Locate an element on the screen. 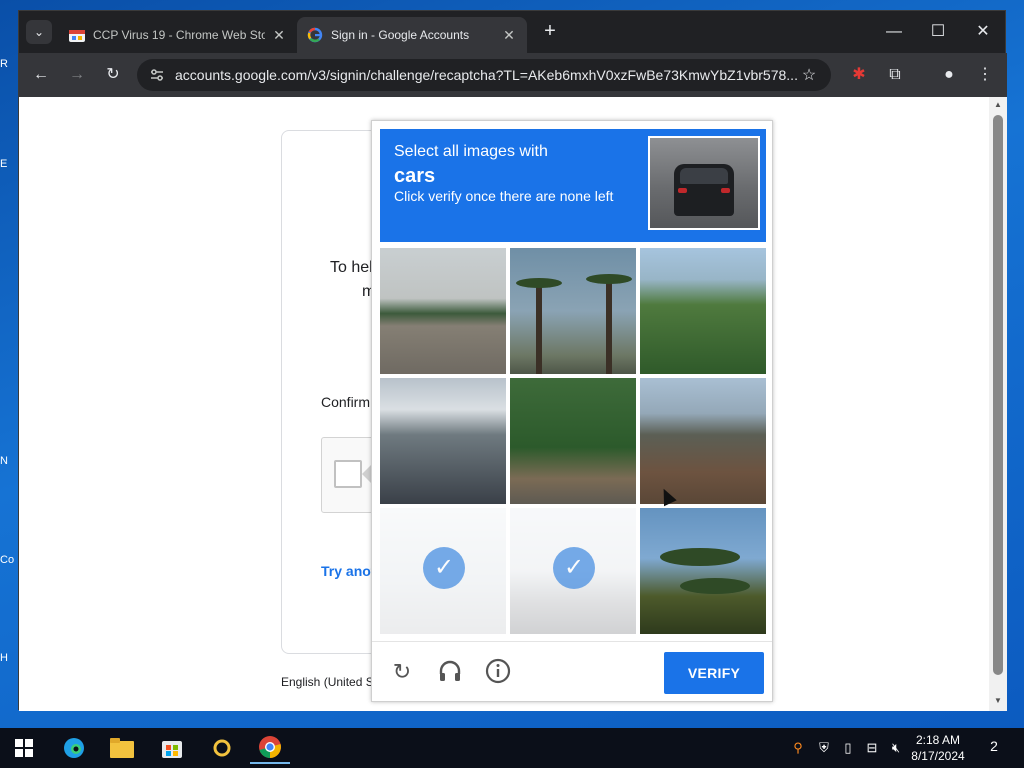 Image resolution: width=1024 pixels, height=768 pixels. clock-time: 2:18 AM is located at coordinates (938, 740).